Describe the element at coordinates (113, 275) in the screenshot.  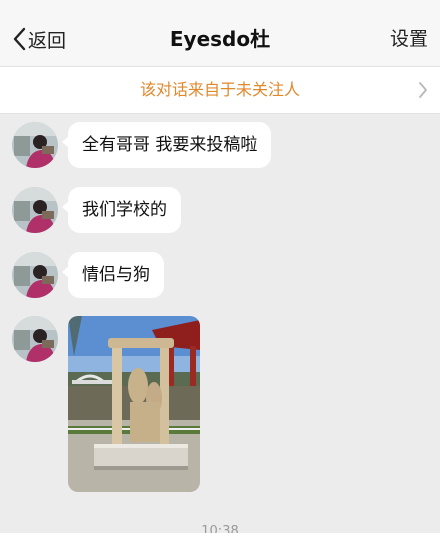
I see `message-bubble: 情侣与狗` at that location.